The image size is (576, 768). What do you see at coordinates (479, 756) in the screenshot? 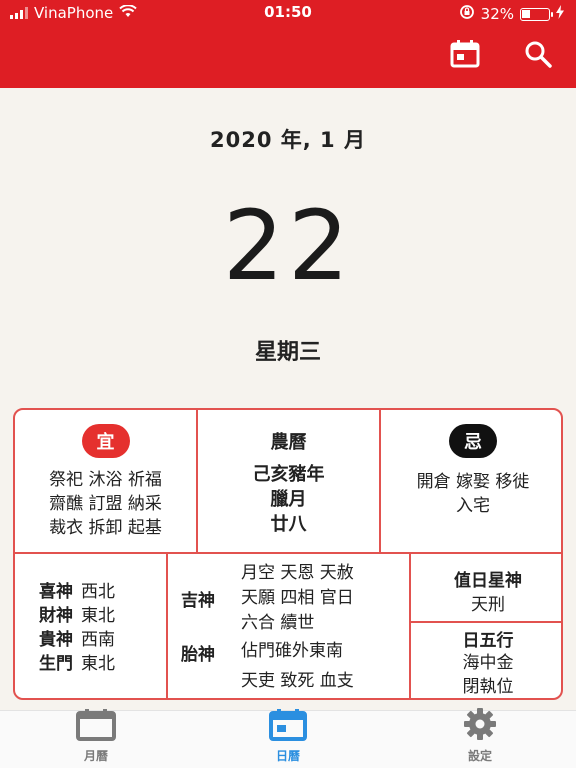
I see `tab-label: 設定` at bounding box center [479, 756].